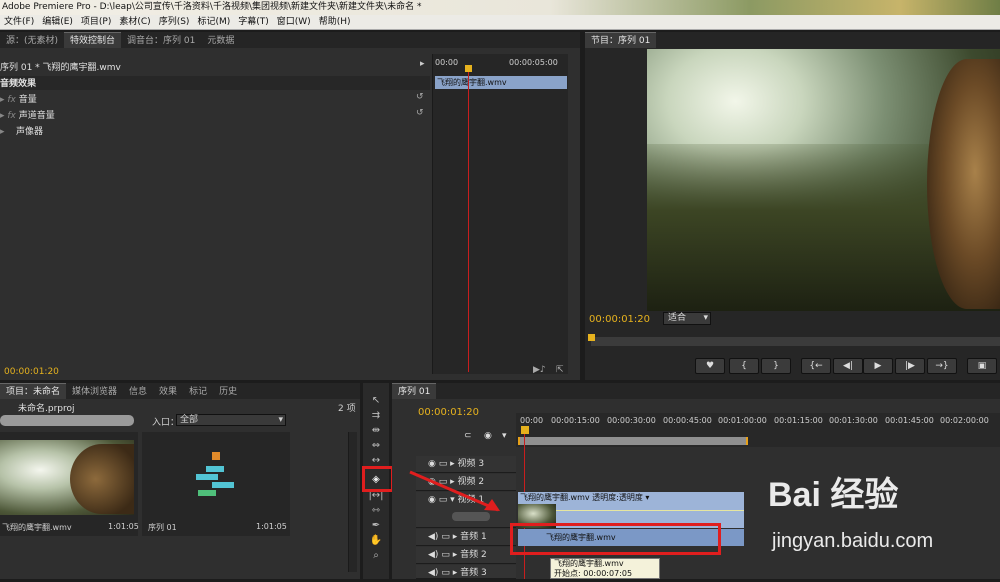 Image resolution: width=1000 pixels, height=582 pixels. Describe the element at coordinates (742, 420) in the screenshot. I see `ruler-label: 00:01:00:00` at that location.